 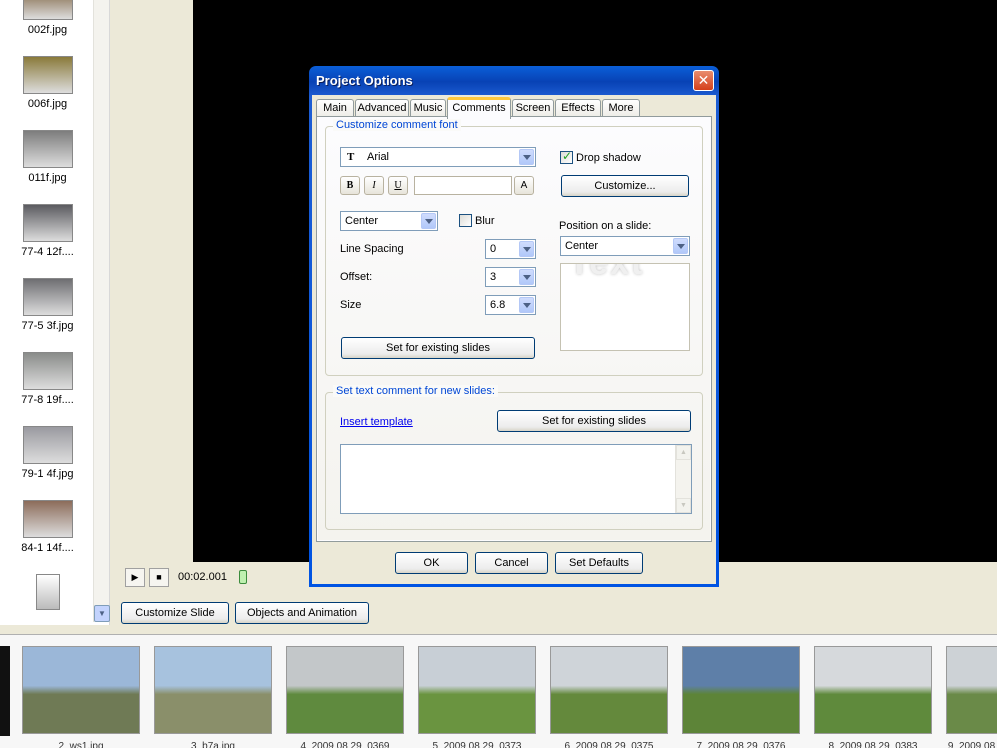 What do you see at coordinates (47, 178) in the screenshot?
I see `file-name: 011f.jpg` at bounding box center [47, 178].